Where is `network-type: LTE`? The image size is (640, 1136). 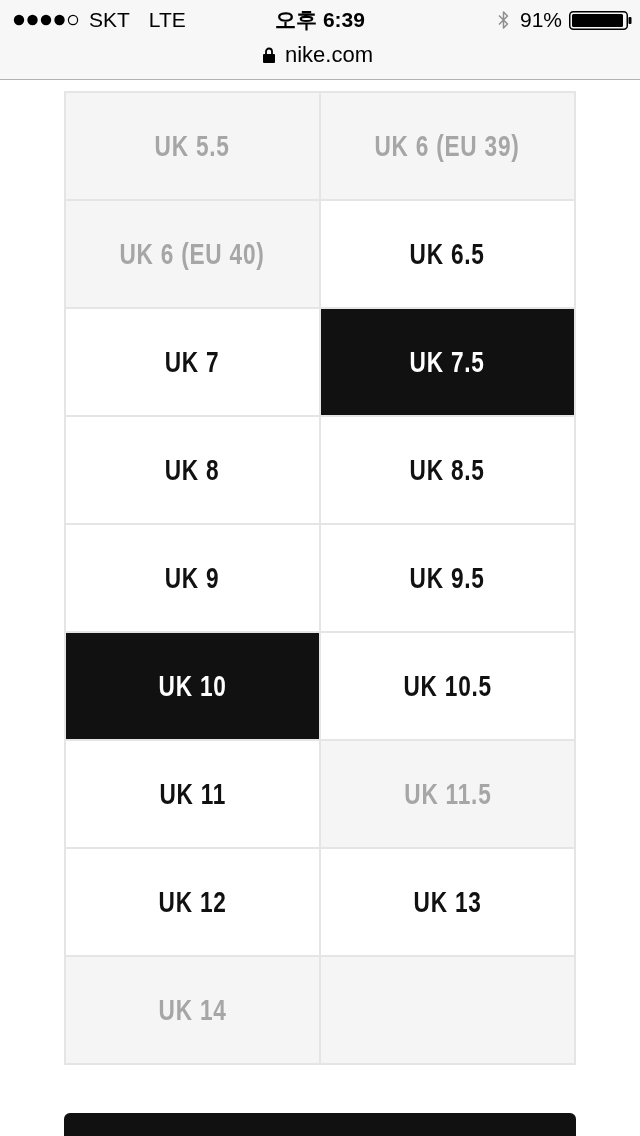 network-type: LTE is located at coordinates (167, 20).